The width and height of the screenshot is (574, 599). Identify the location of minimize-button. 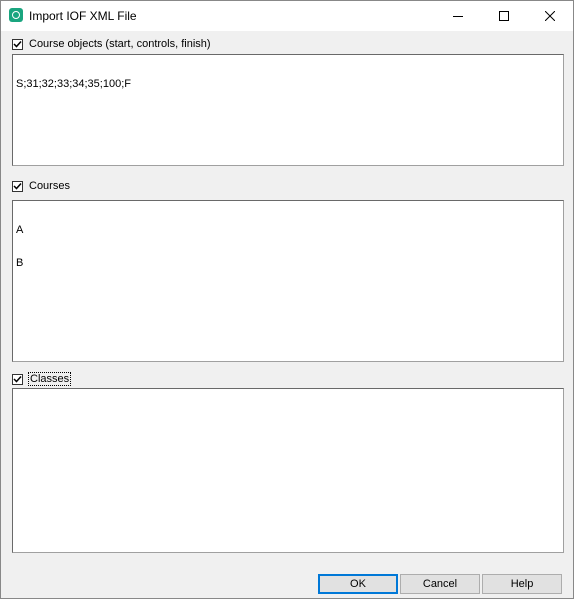
(458, 16).